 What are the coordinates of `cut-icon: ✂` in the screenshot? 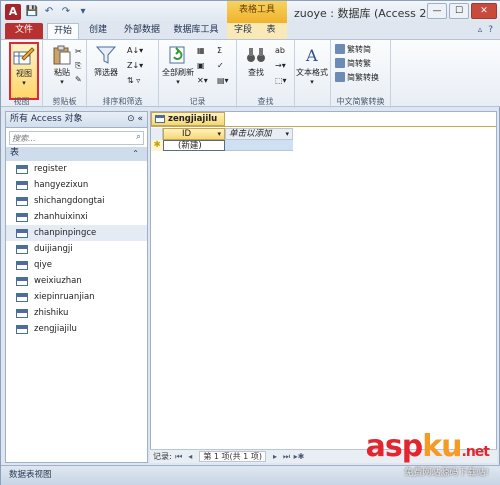 It's located at (78, 52).